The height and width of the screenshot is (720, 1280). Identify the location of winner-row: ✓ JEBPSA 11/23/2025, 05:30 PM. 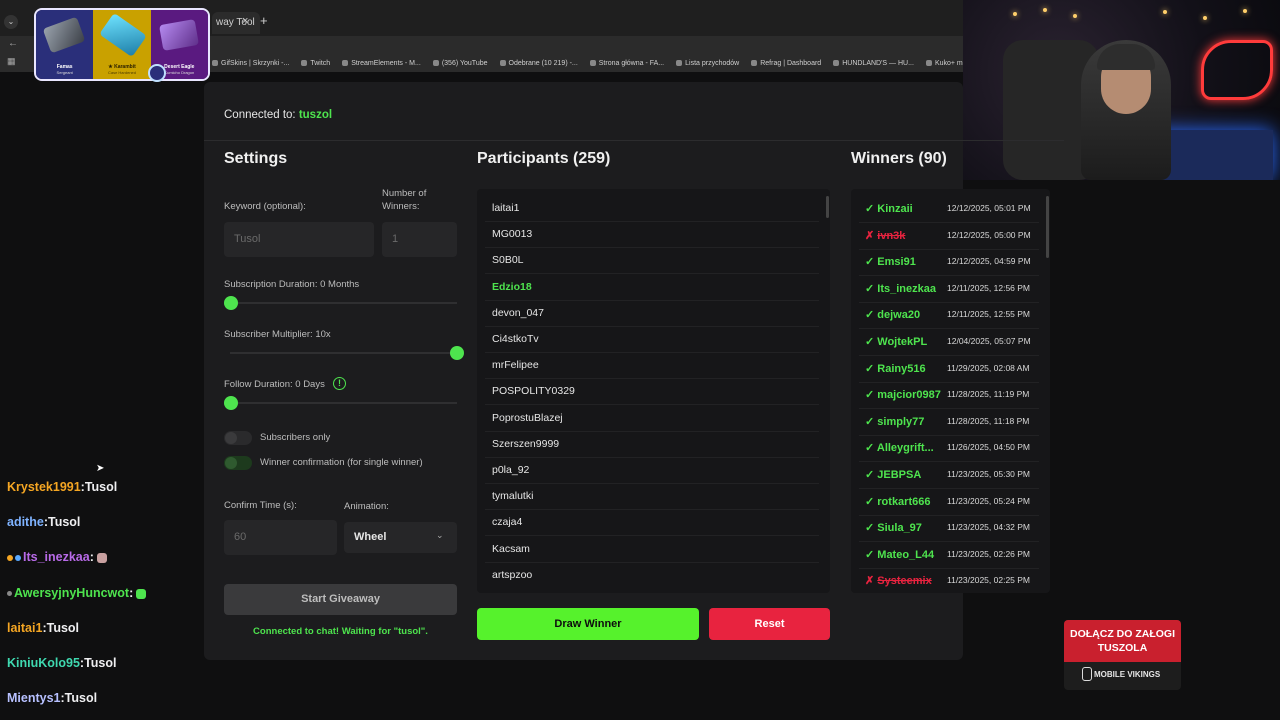
(955, 475).